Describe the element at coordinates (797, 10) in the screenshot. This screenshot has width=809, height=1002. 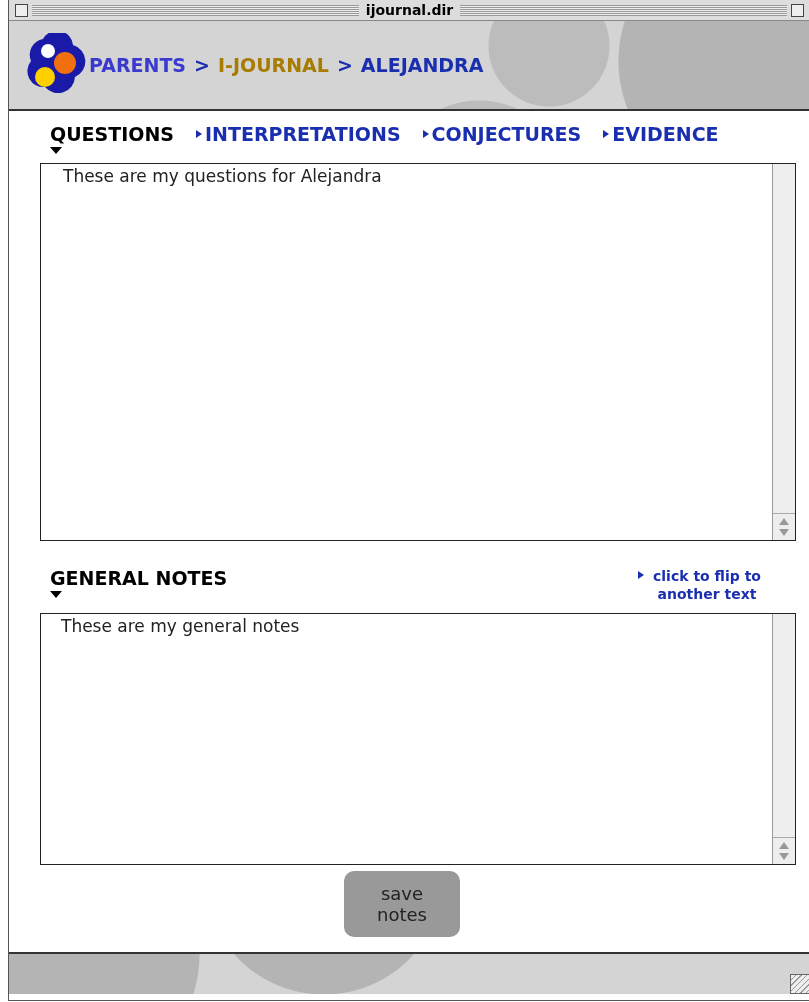
I see `collapse-box` at that location.